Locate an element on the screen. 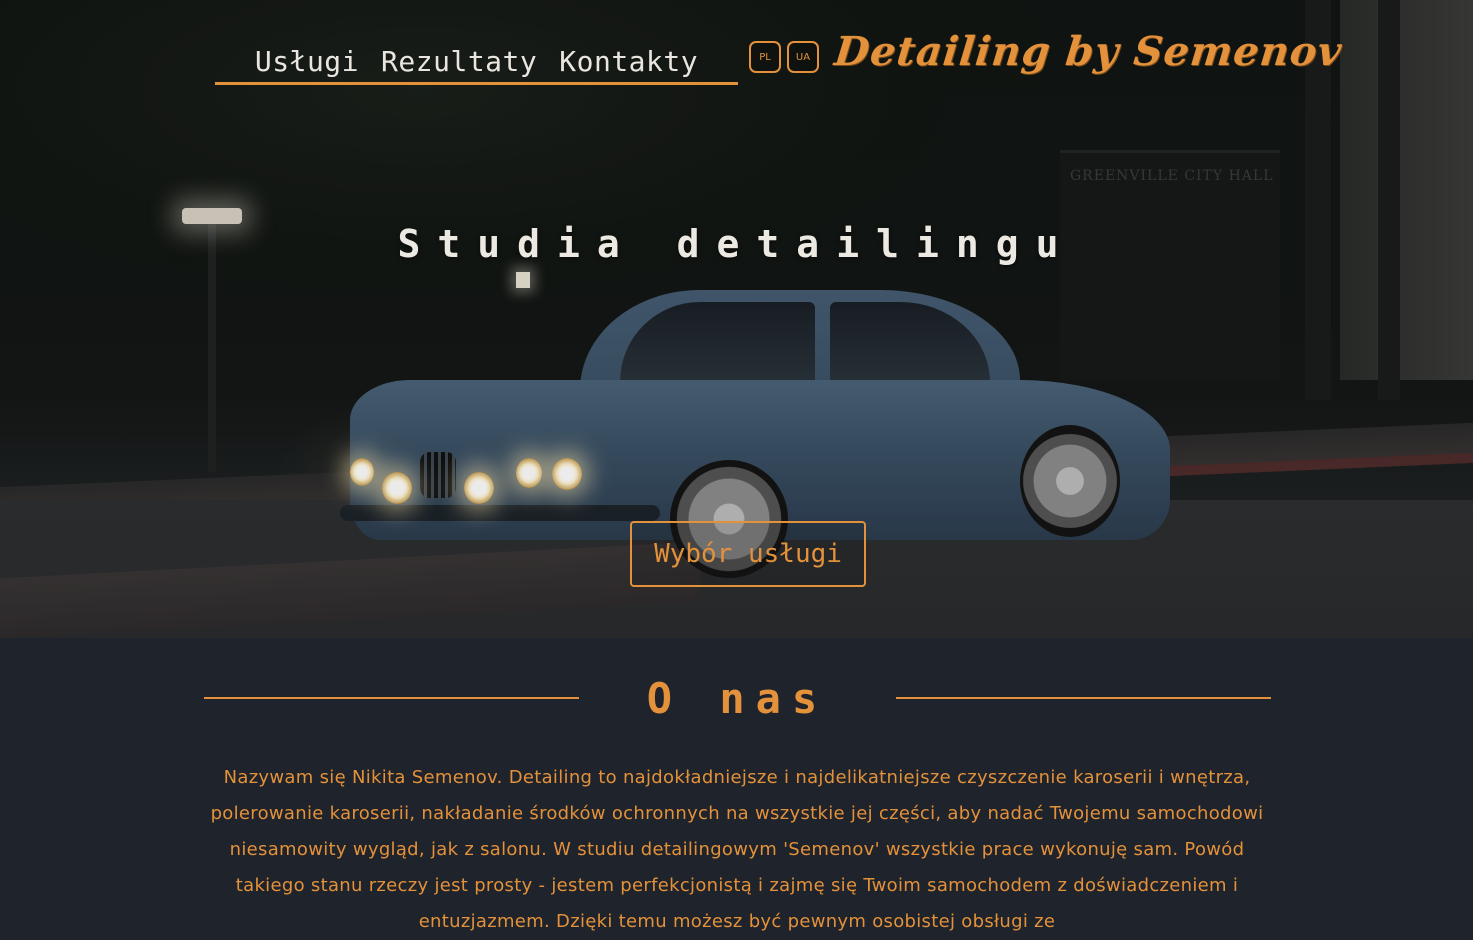 The height and width of the screenshot is (940, 1473). language-button-ua: UA is located at coordinates (803, 57).